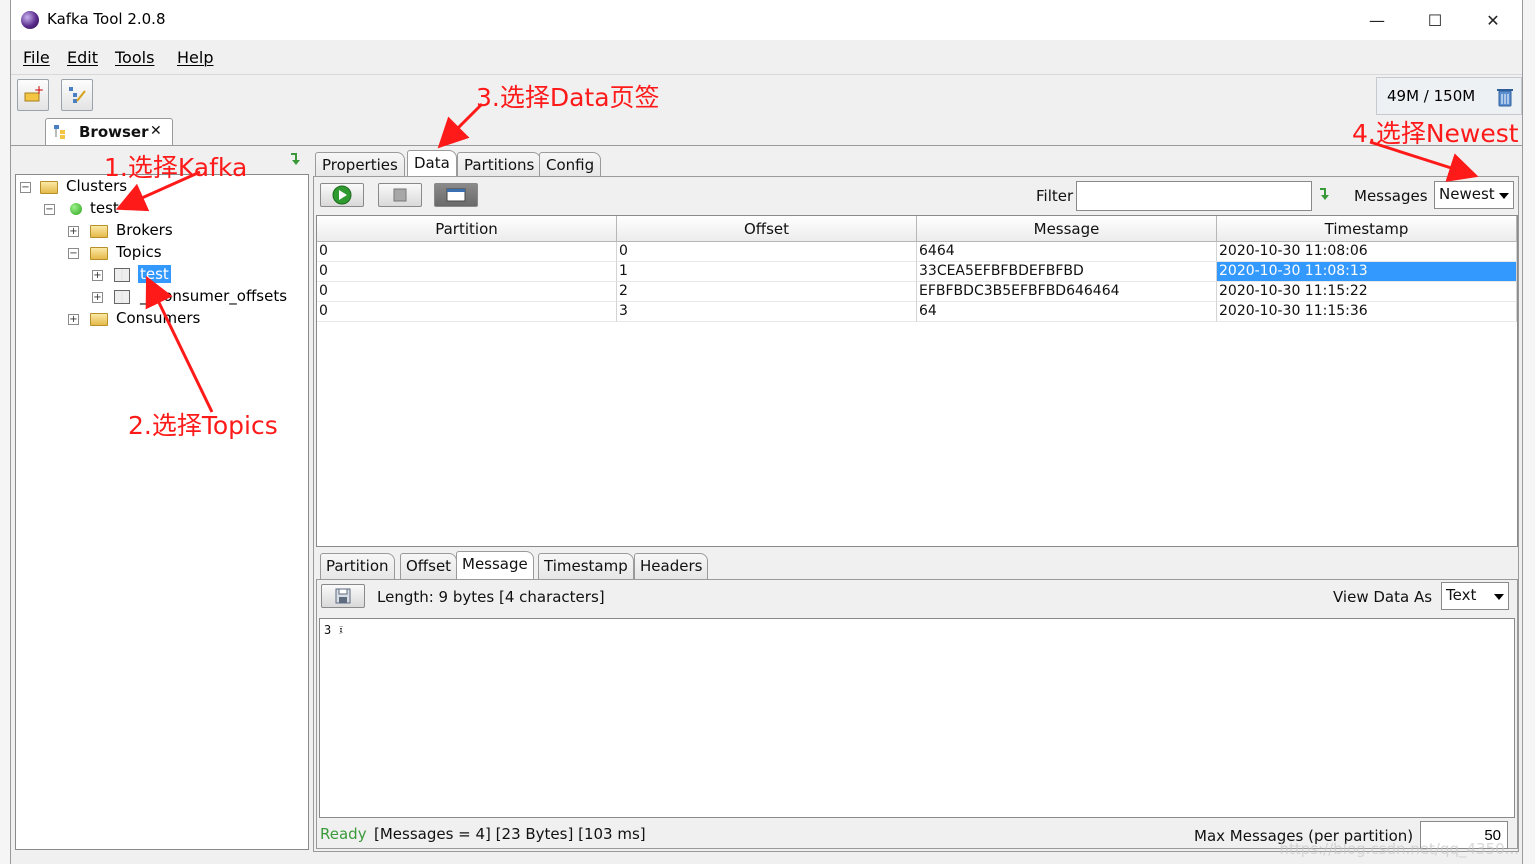 This screenshot has width=1535, height=864. Describe the element at coordinates (5, 432) in the screenshot. I see `background-left-edge` at that location.